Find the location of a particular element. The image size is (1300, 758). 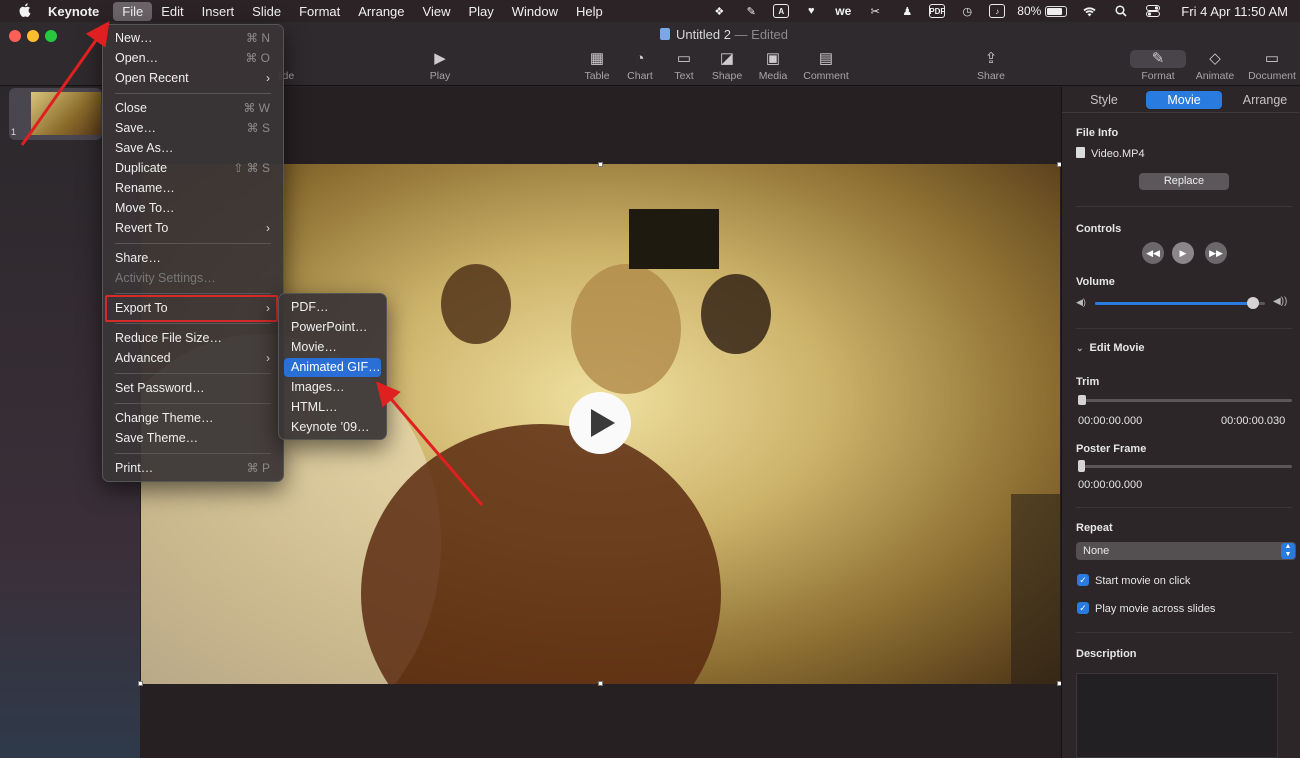

evernote-icon: ✎ is located at coordinates (751, 11).